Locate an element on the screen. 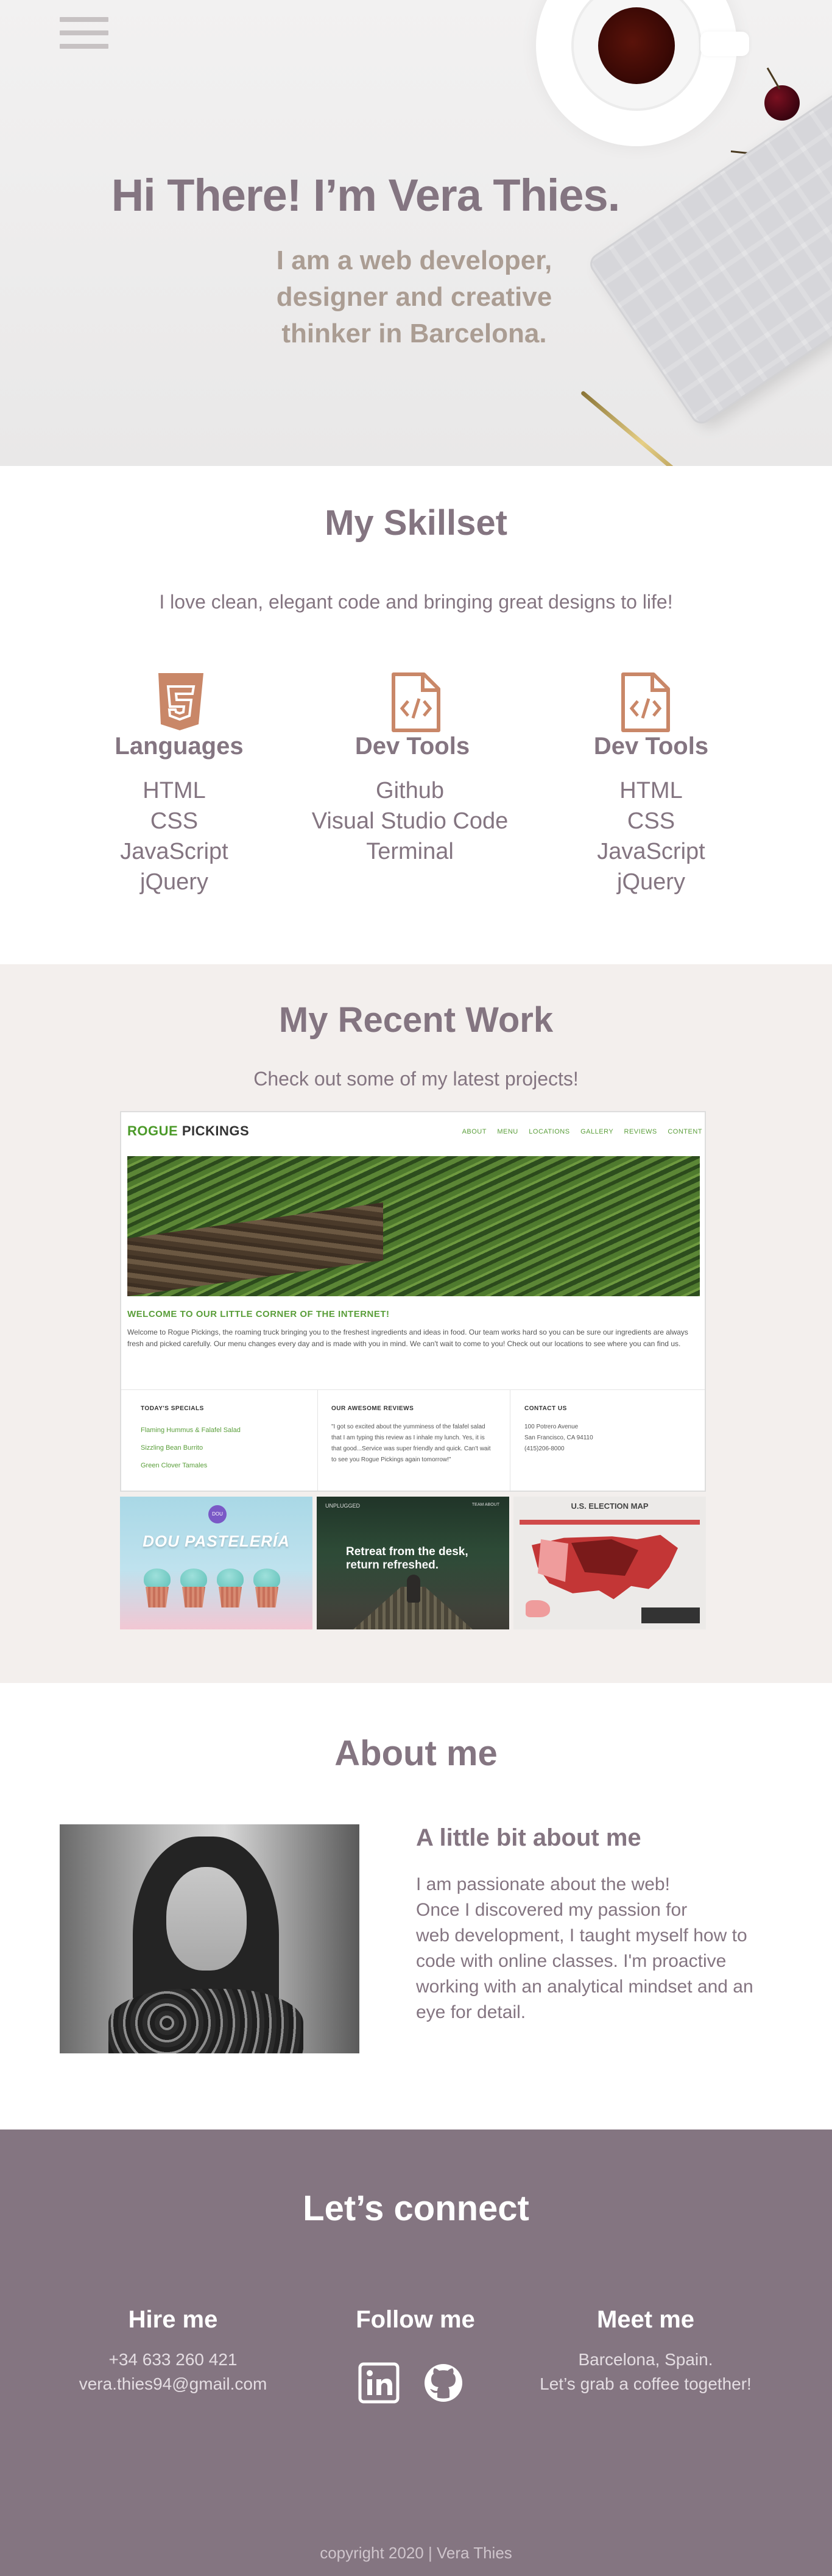 This screenshot has height=2576, width=832. skill-item: Visual Studio Code is located at coordinates (410, 821).